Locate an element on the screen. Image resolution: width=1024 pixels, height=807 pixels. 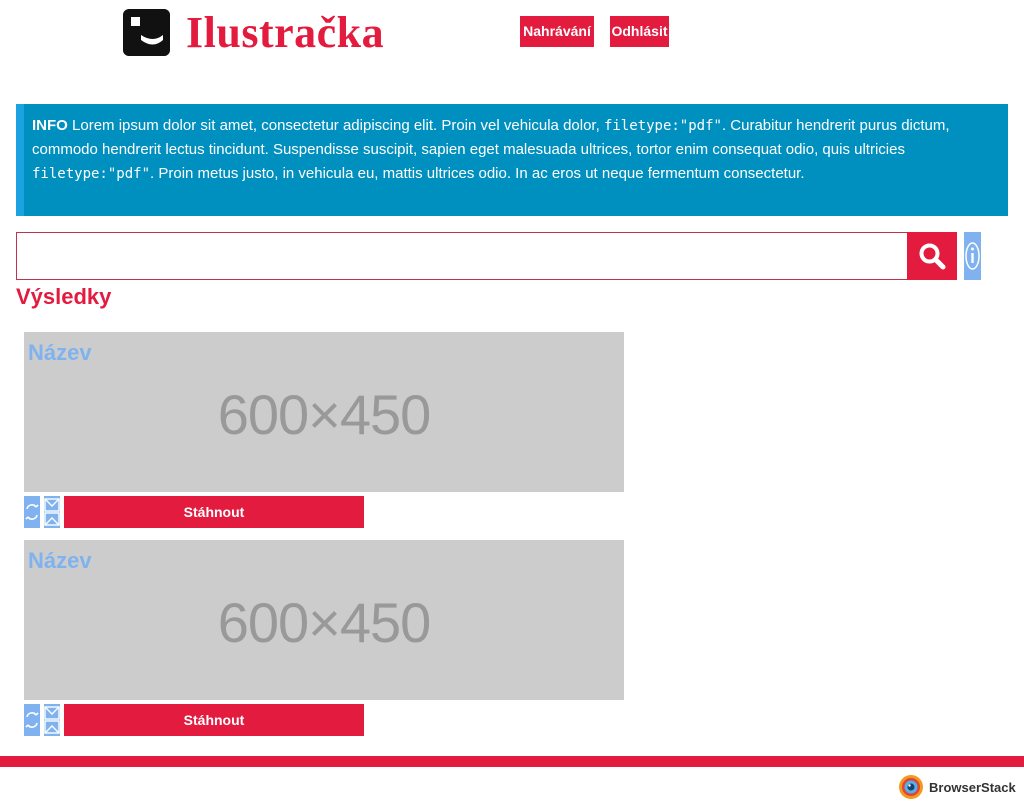
results-title: Výsledky is located at coordinates (64, 296).